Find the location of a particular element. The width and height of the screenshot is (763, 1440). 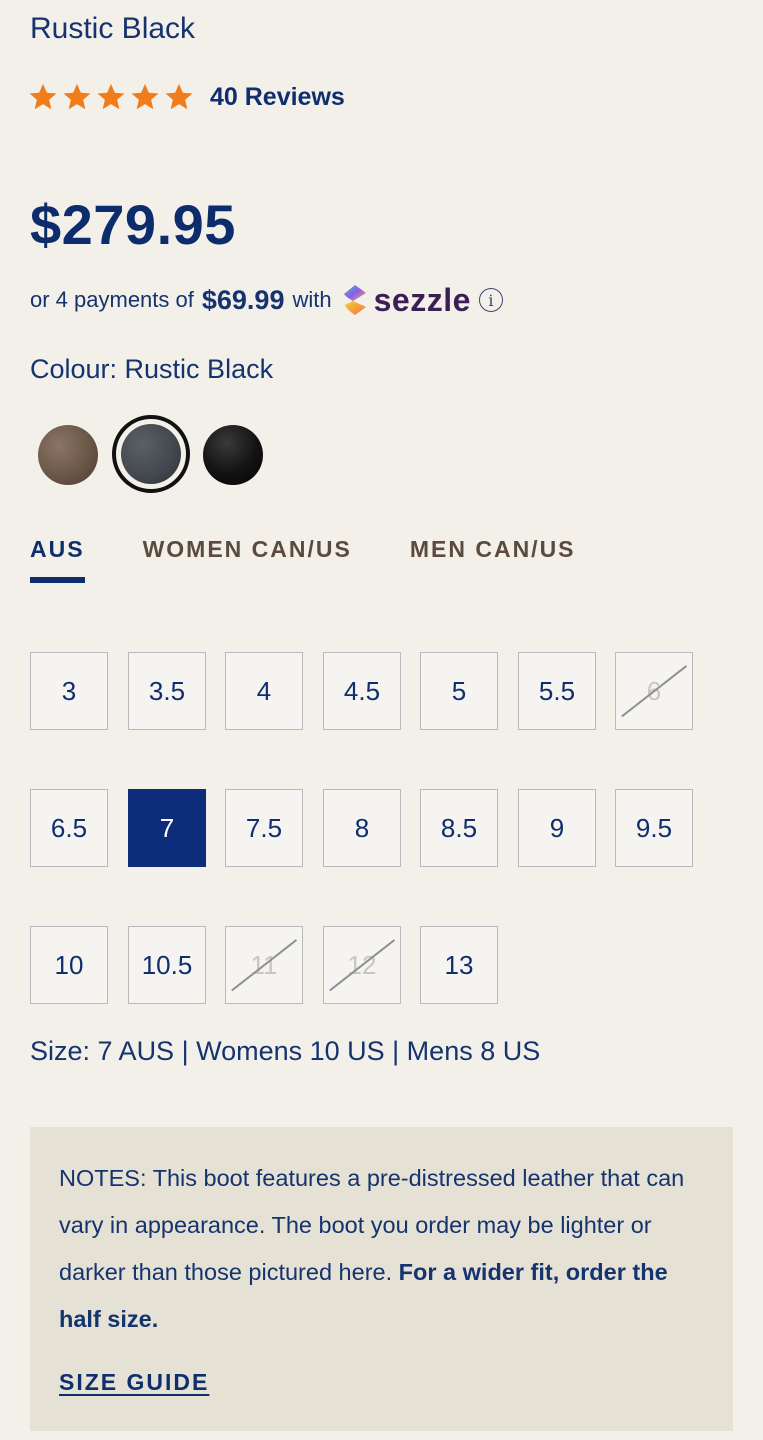

size-option: 11 is located at coordinates (264, 965).